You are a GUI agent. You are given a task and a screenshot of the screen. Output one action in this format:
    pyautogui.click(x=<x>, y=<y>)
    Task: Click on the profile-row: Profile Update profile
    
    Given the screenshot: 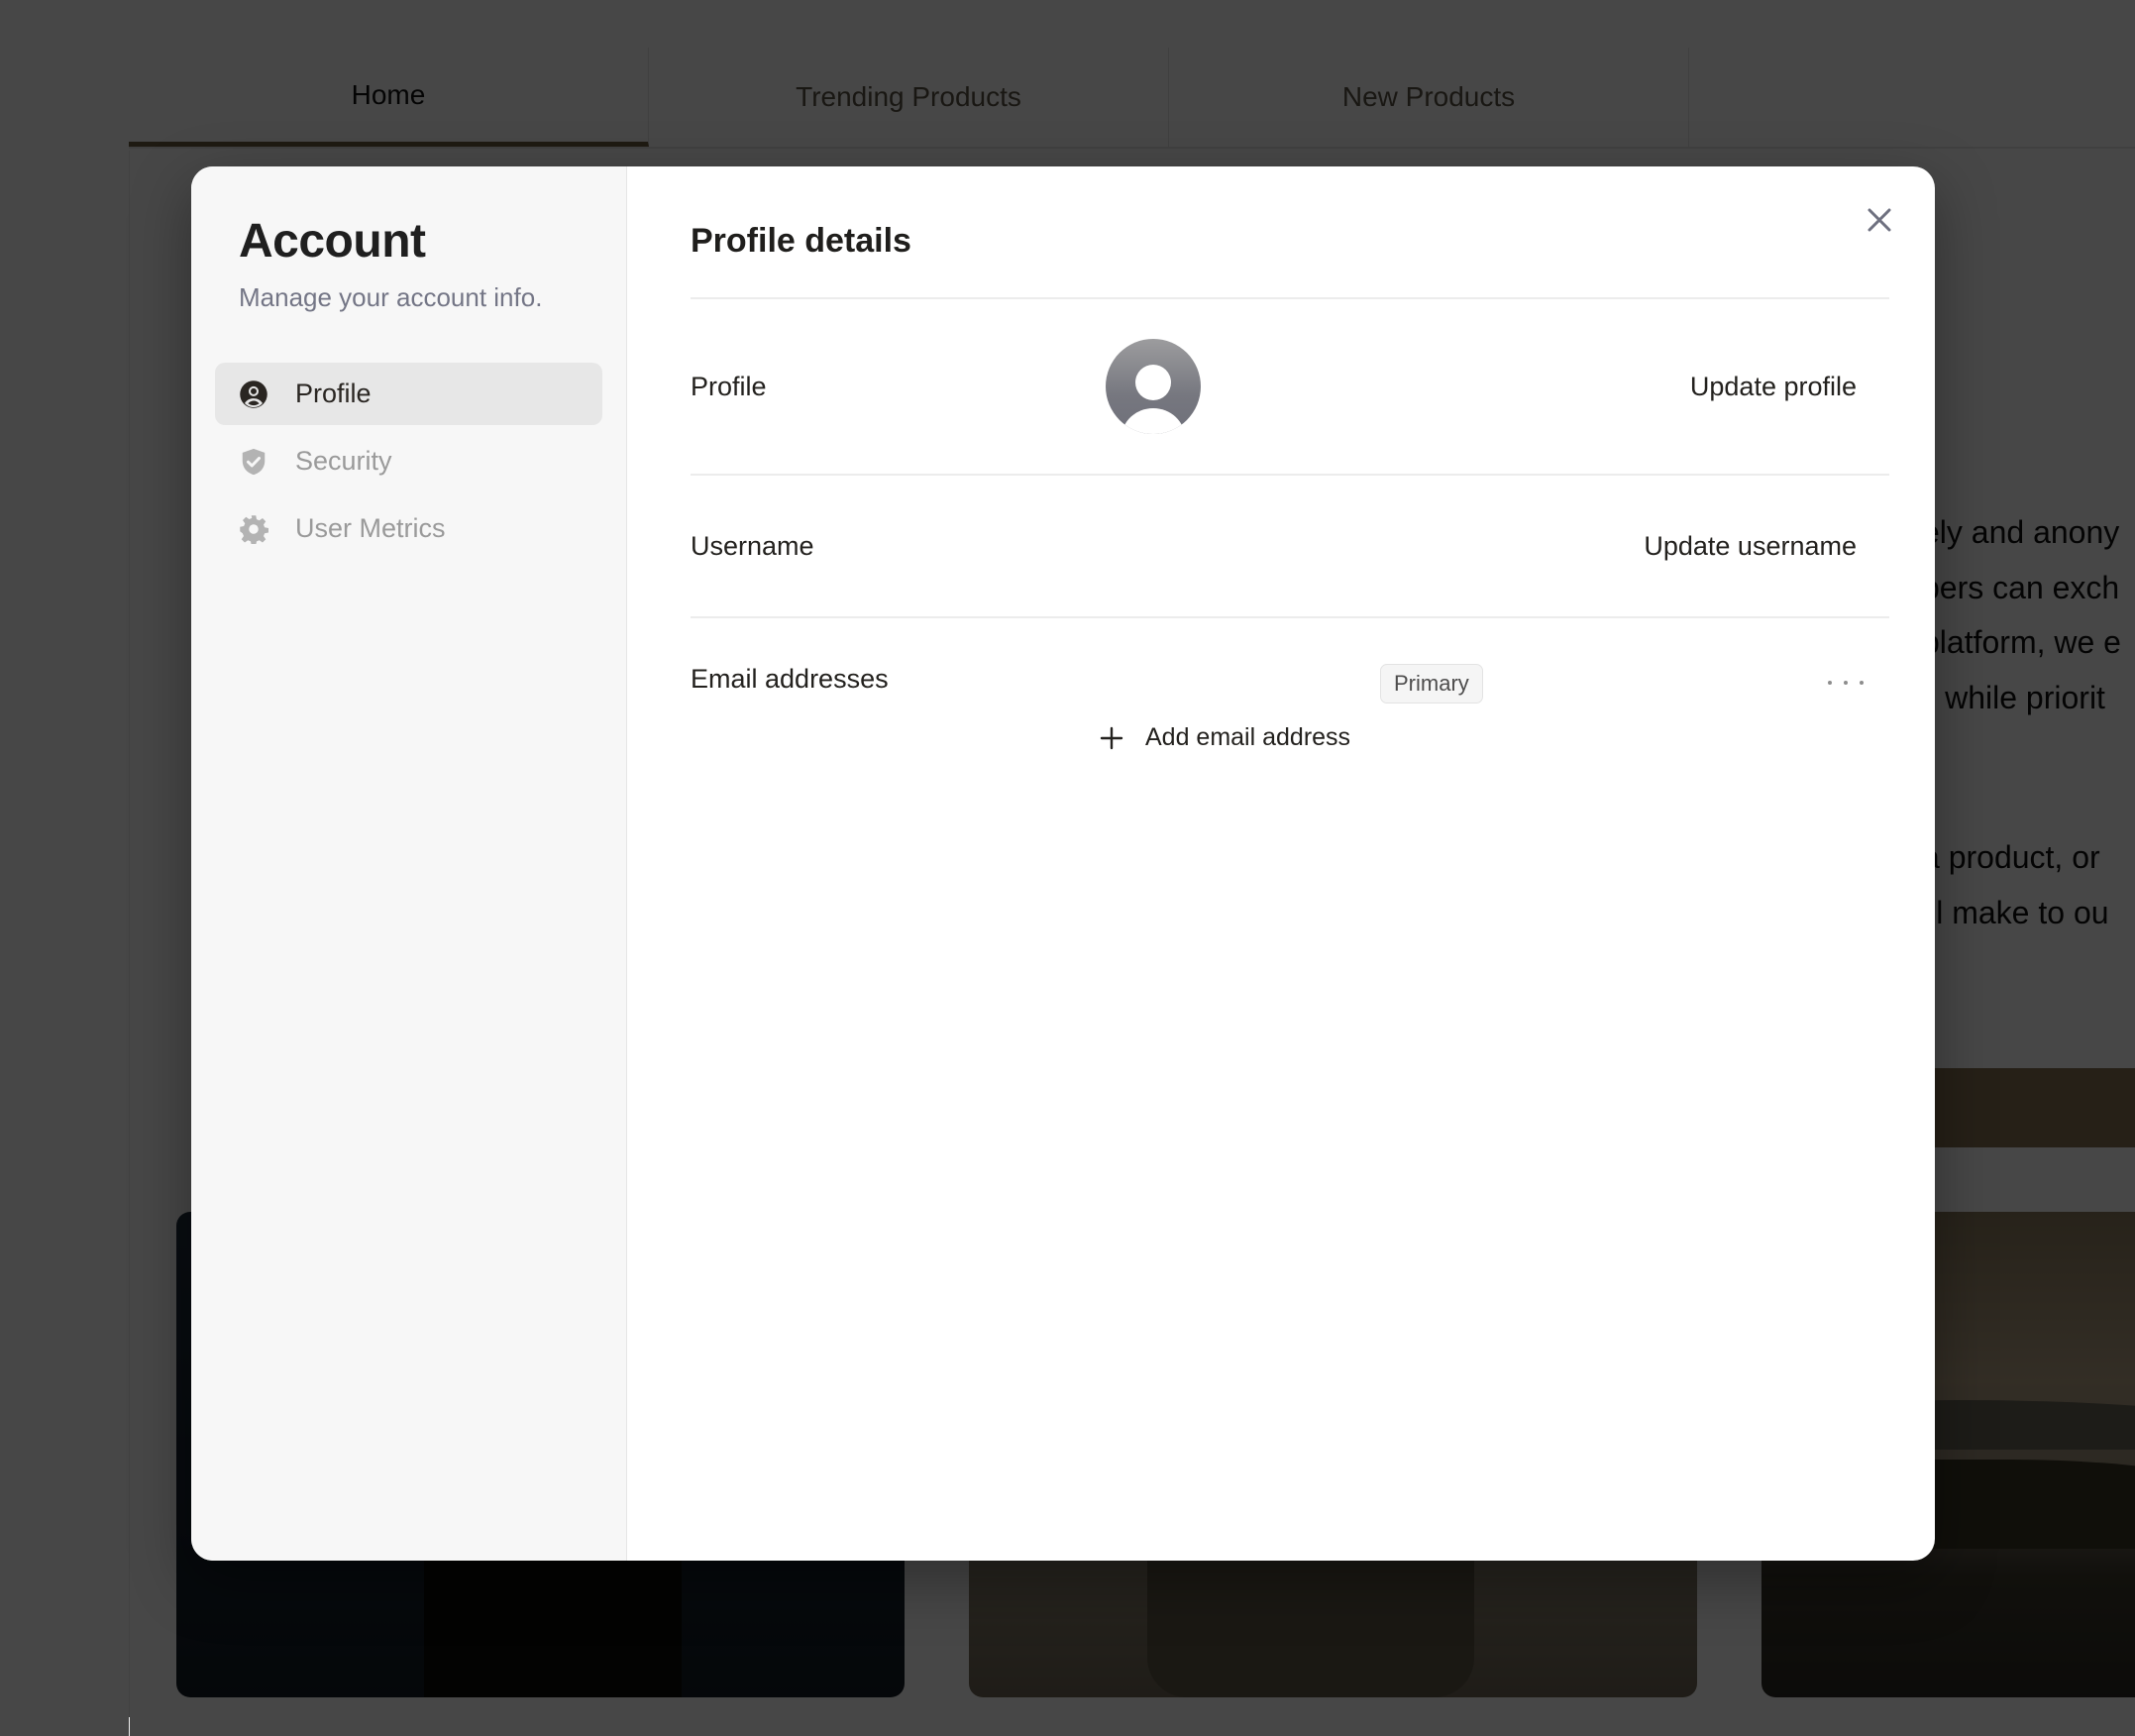 What is the action you would take?
    pyautogui.click(x=1290, y=386)
    